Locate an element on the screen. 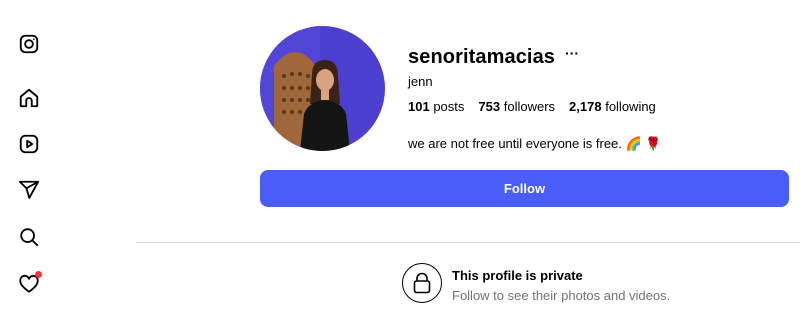 The height and width of the screenshot is (316, 800). following-stat: 2,178 following is located at coordinates (612, 106).